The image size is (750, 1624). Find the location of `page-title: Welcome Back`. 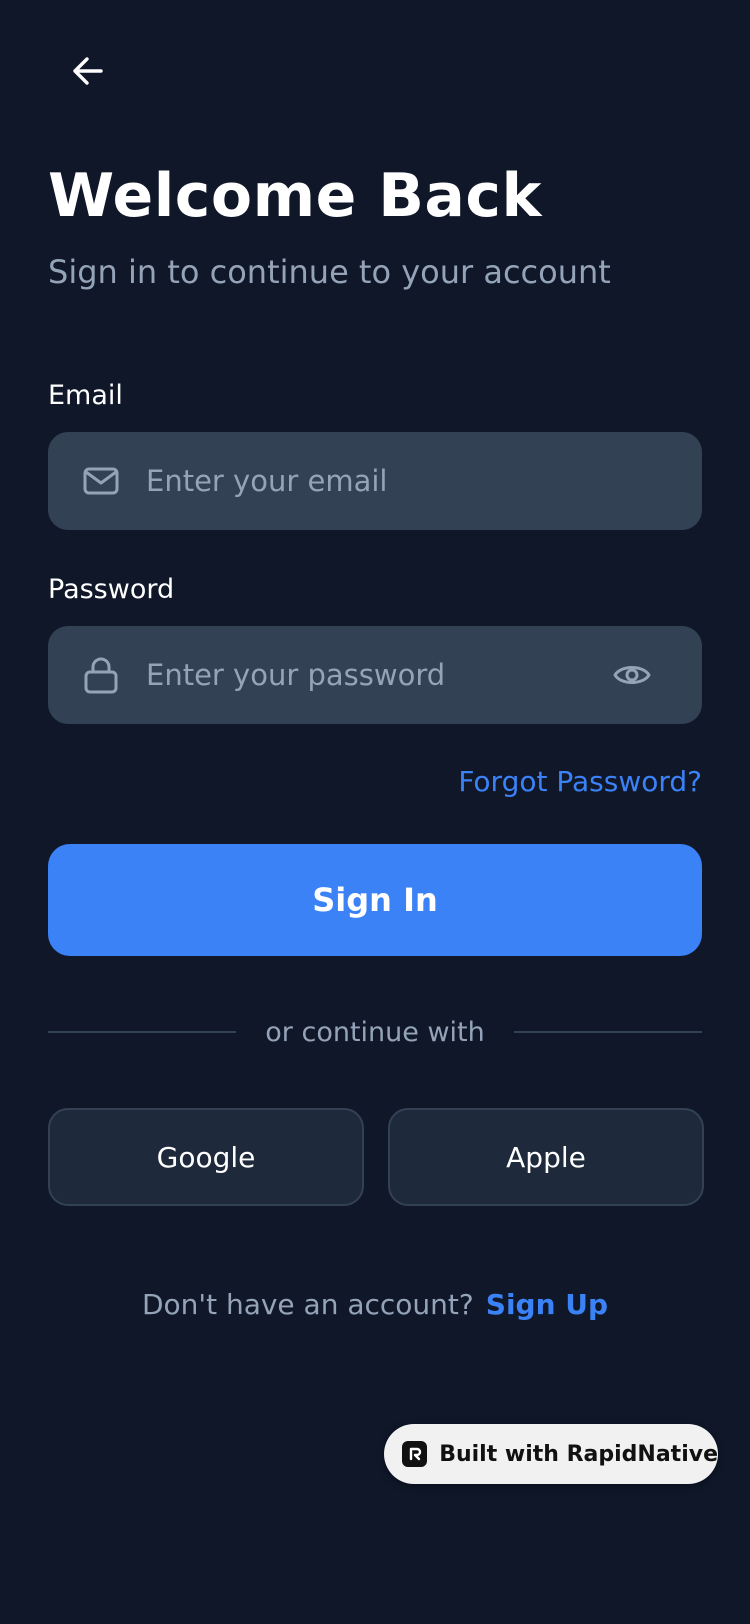

page-title: Welcome Back is located at coordinates (295, 196).